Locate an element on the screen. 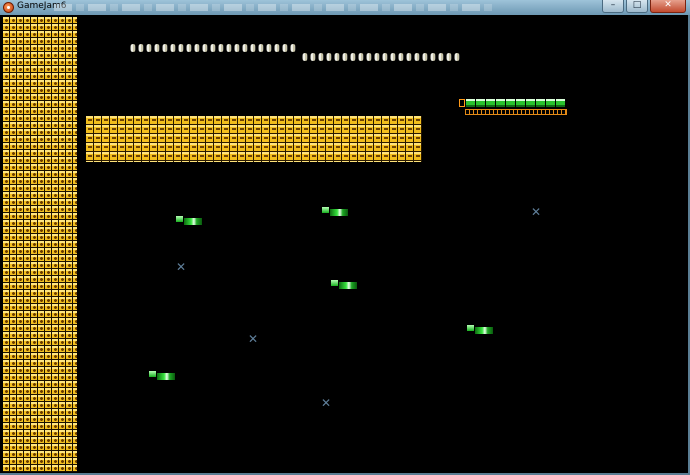 Image resolution: width=690 pixels, height=475 pixels. title-bar-extra-text is located at coordinates (274, 7).